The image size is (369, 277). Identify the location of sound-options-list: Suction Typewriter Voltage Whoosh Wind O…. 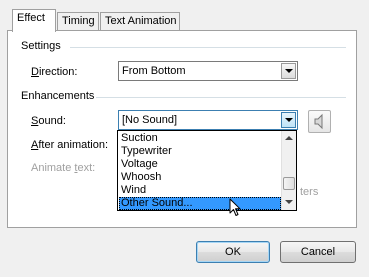
(207, 170).